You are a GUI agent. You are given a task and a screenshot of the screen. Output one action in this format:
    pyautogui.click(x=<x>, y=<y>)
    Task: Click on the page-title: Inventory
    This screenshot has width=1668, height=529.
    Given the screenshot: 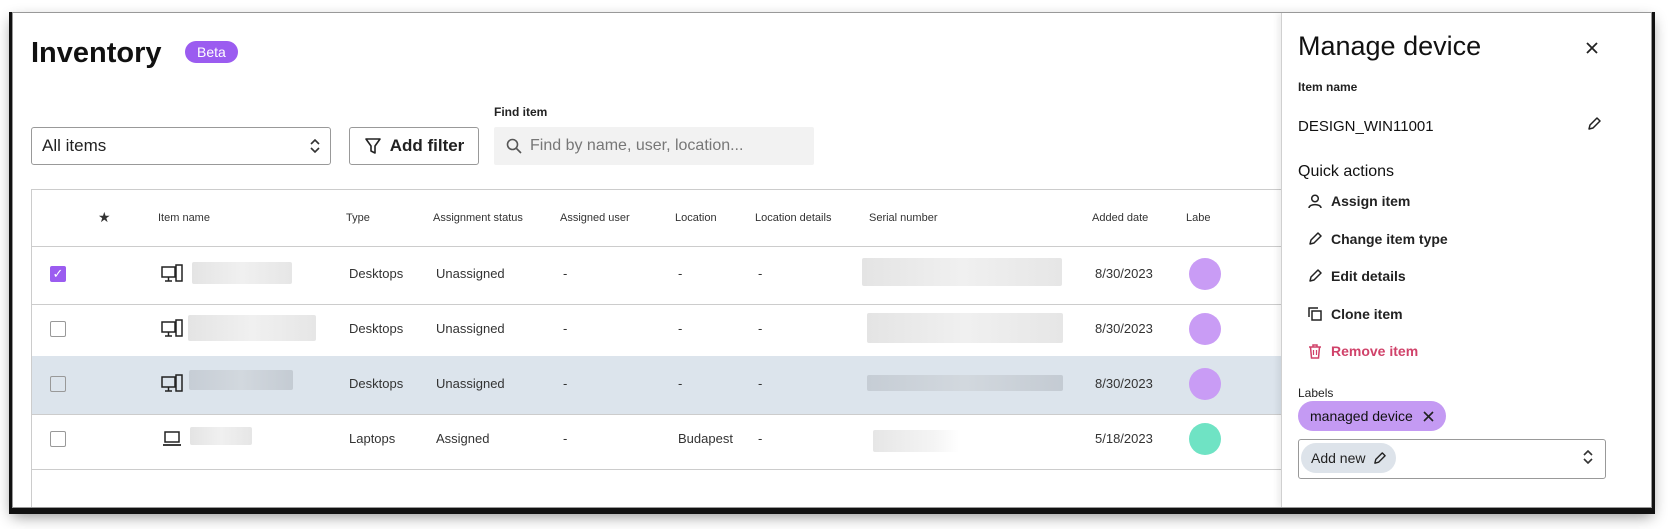 What is the action you would take?
    pyautogui.click(x=96, y=53)
    